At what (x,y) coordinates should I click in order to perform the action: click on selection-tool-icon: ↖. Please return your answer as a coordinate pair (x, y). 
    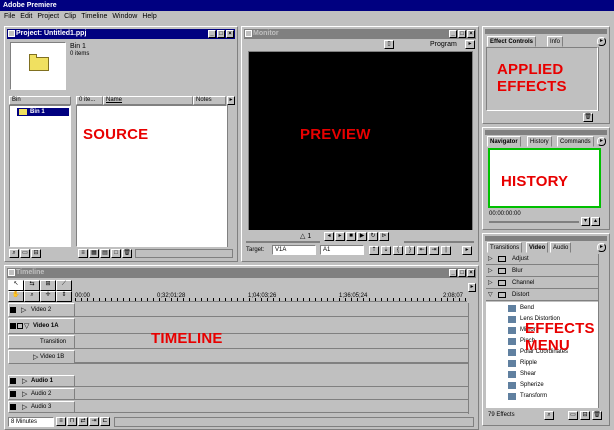
    Looking at the image, I should click on (16, 285).